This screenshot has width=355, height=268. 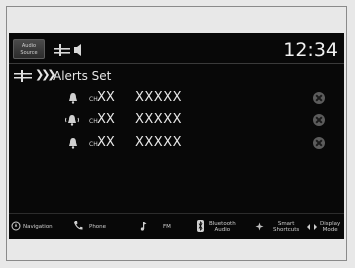 I want to click on nav-navigation-label: Navigation, so click(x=38, y=227).